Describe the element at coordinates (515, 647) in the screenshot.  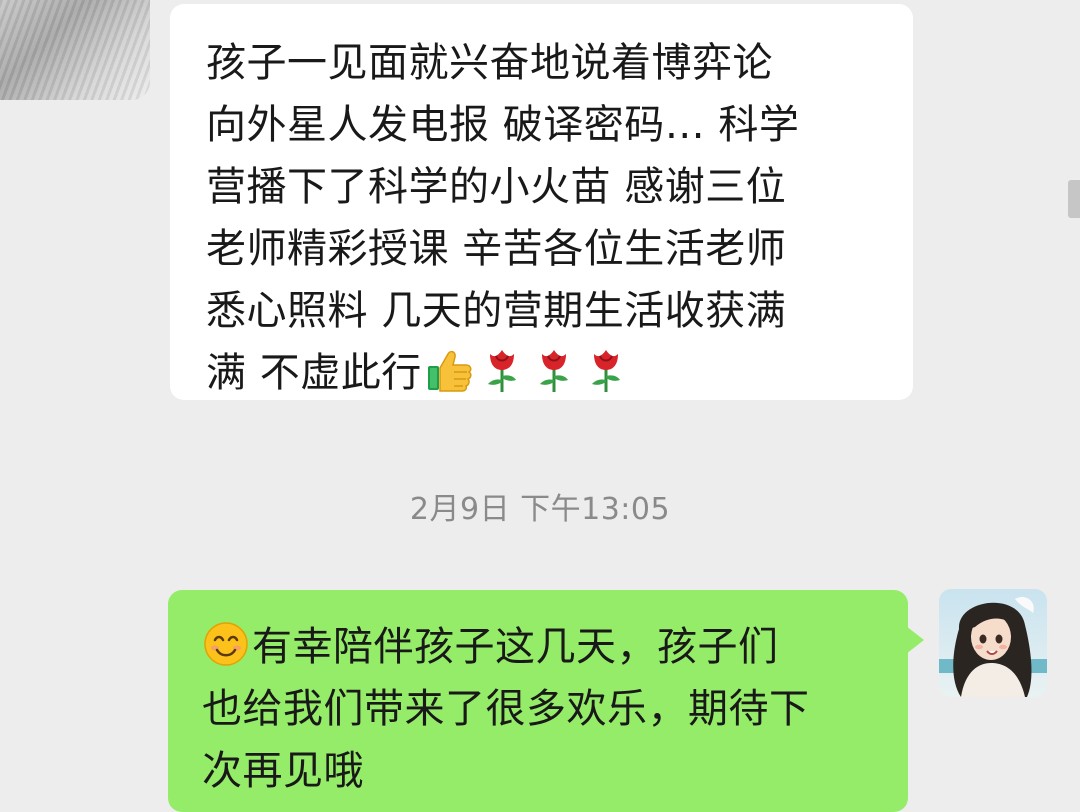
I see `message-line: 有幸陪伴孩子这几天，孩子们` at that location.